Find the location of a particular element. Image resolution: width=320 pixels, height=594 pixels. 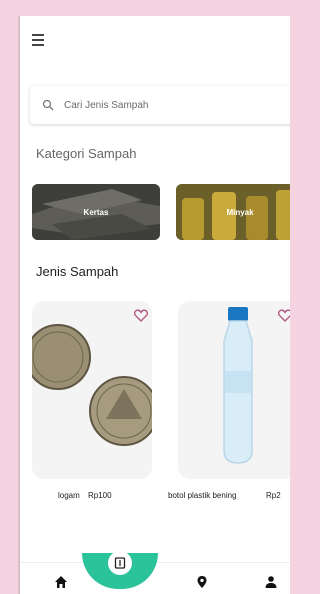

location-icon is located at coordinates (202, 582).